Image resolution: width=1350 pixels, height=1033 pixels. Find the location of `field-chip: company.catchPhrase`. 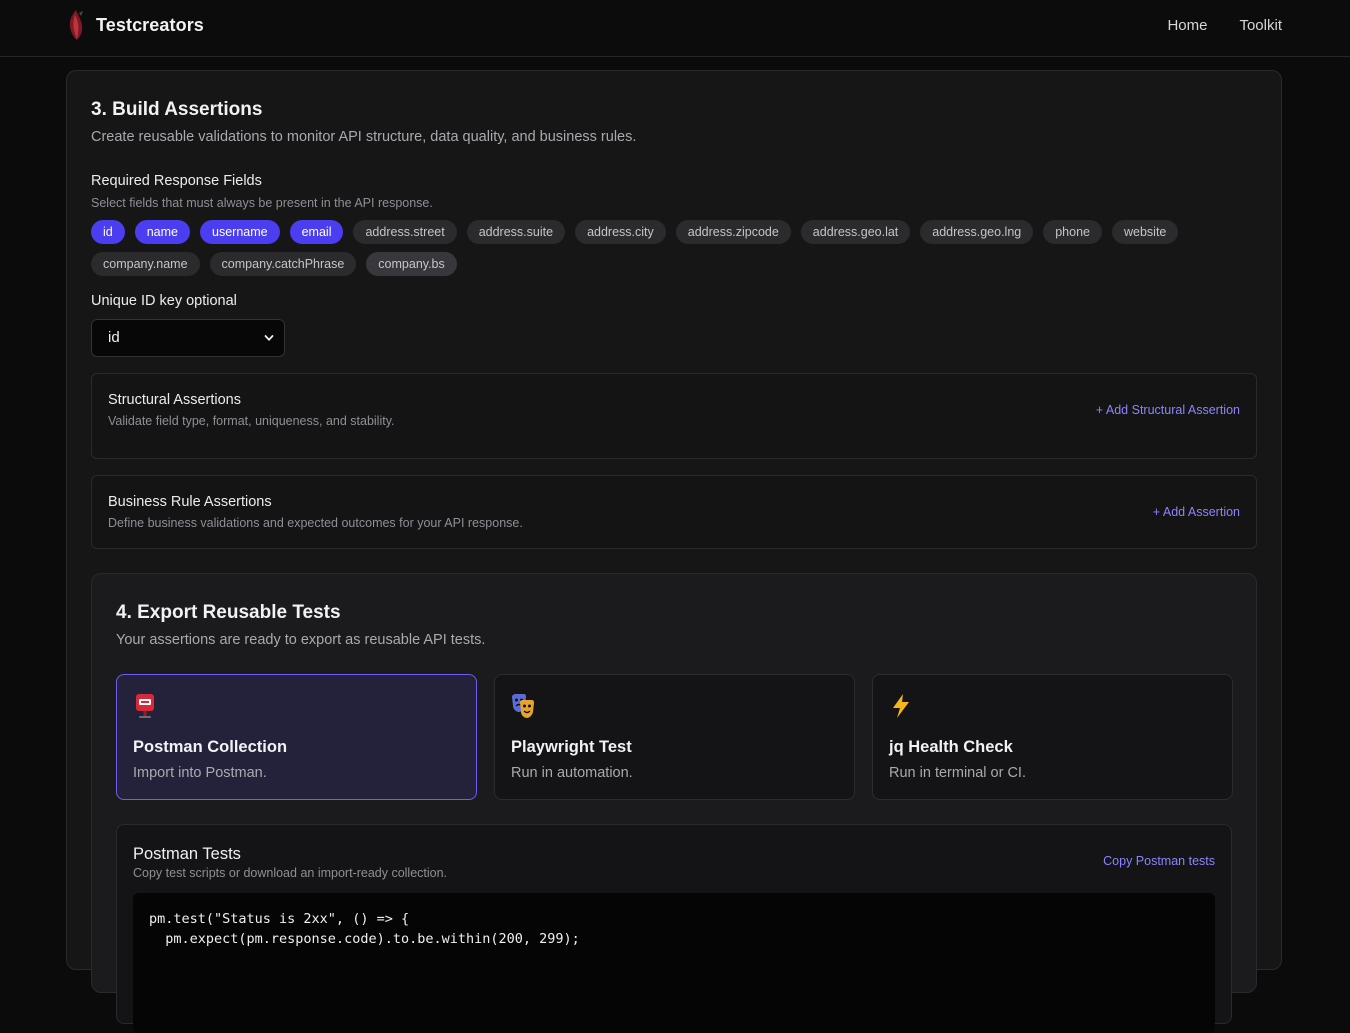

field-chip: company.catchPhrase is located at coordinates (283, 264).